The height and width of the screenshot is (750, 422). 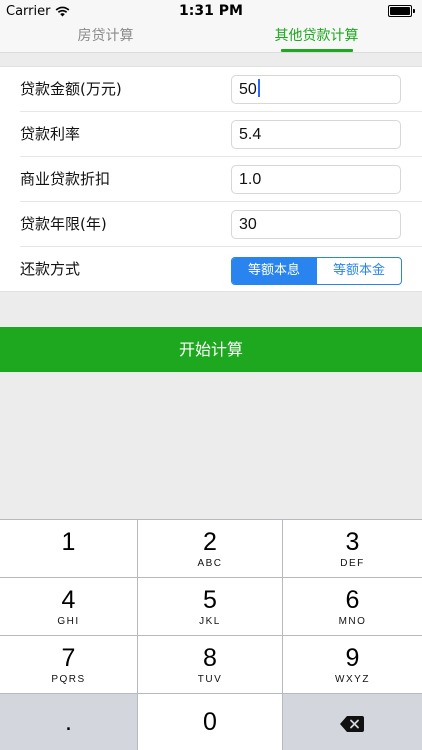 I want to click on segment-equal-installment: 等额本息, so click(x=274, y=271).